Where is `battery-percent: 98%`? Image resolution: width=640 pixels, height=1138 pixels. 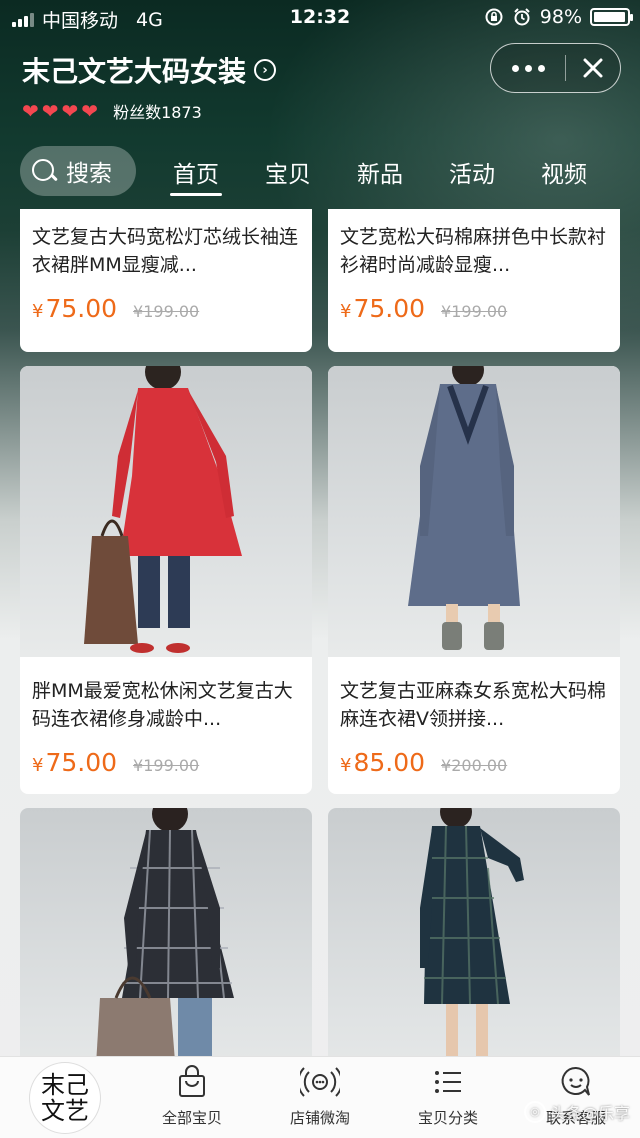
battery-percent: 98% is located at coordinates (560, 17).